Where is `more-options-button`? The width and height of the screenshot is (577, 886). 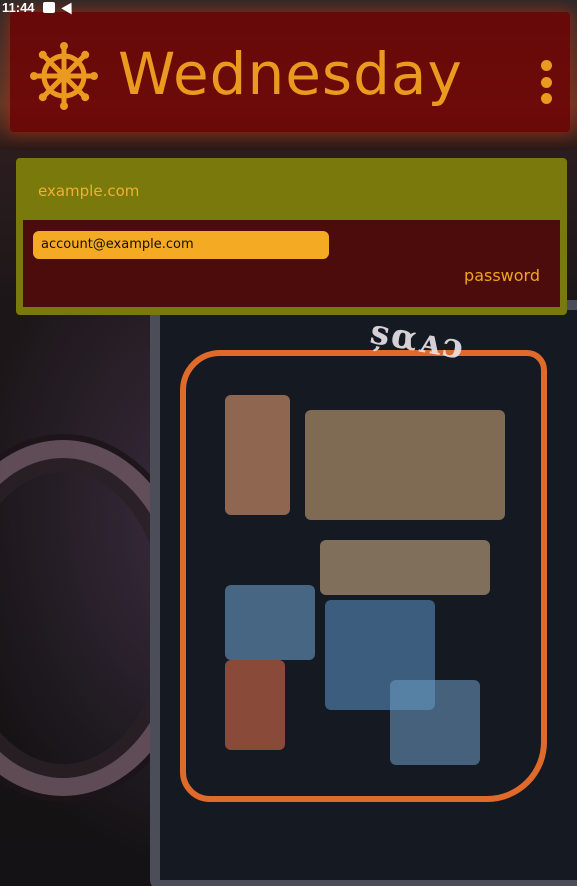
more-options-button is located at coordinates (546, 82).